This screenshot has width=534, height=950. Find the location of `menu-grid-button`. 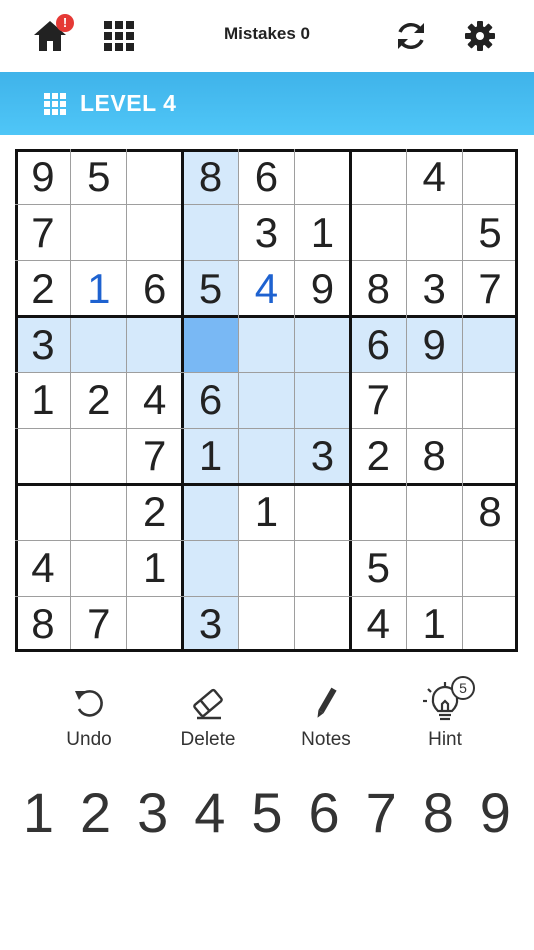

menu-grid-button is located at coordinates (119, 36).